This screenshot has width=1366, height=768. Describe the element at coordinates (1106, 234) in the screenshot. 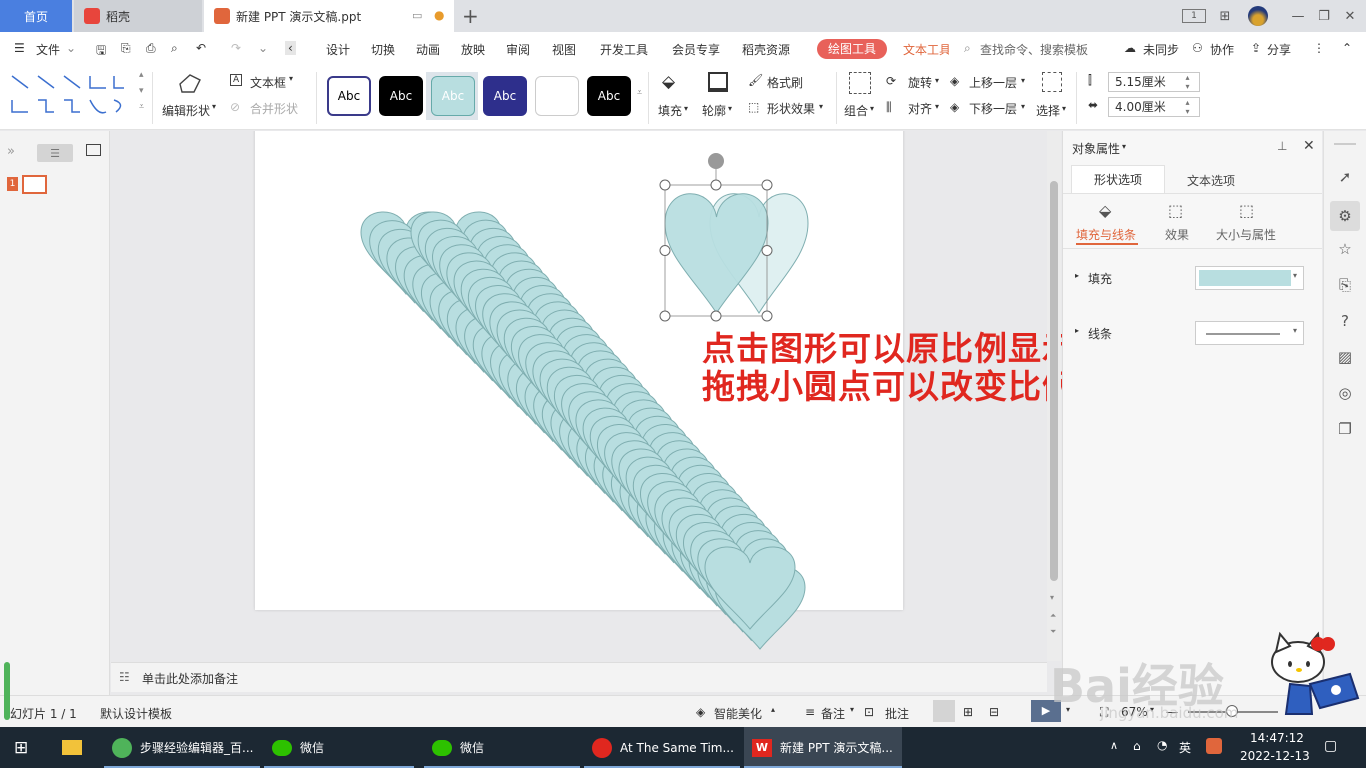

I see `subtab-fill-line: 填充与线条` at that location.